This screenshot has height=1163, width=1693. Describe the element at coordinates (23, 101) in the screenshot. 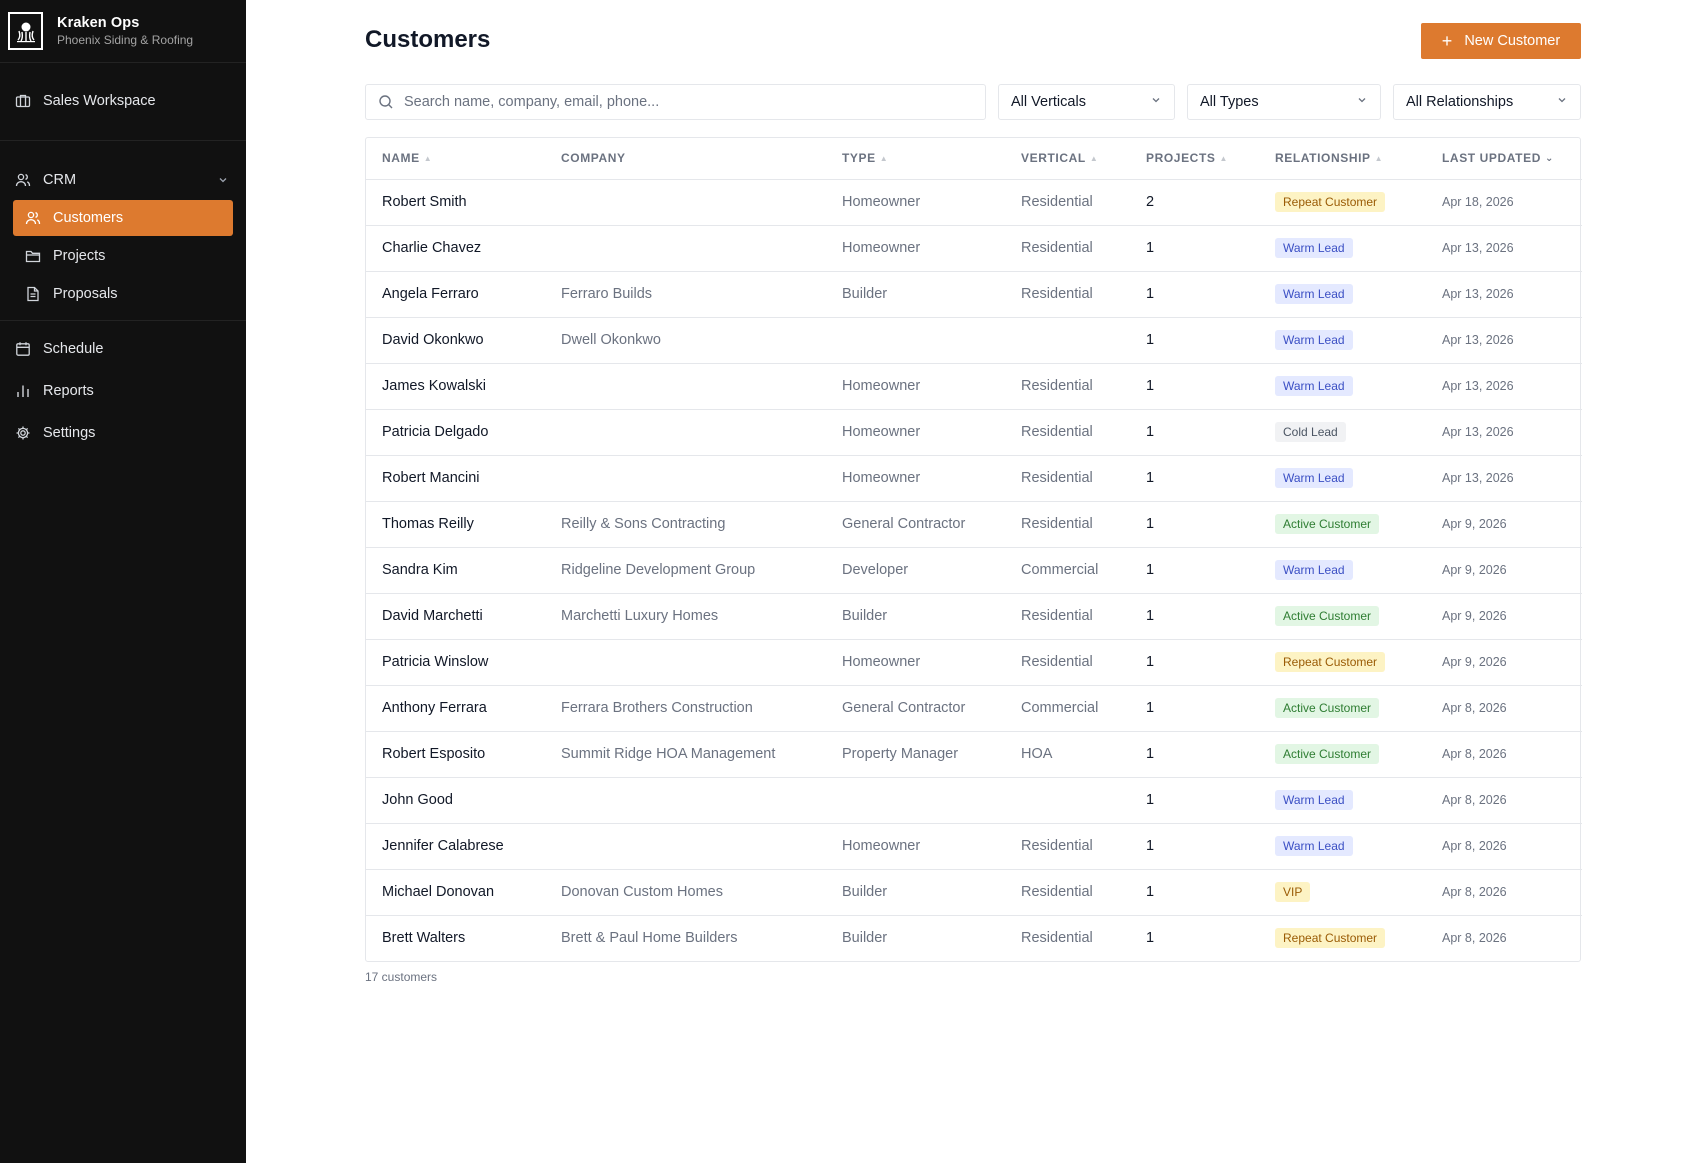

I see `briefcase-icon` at that location.